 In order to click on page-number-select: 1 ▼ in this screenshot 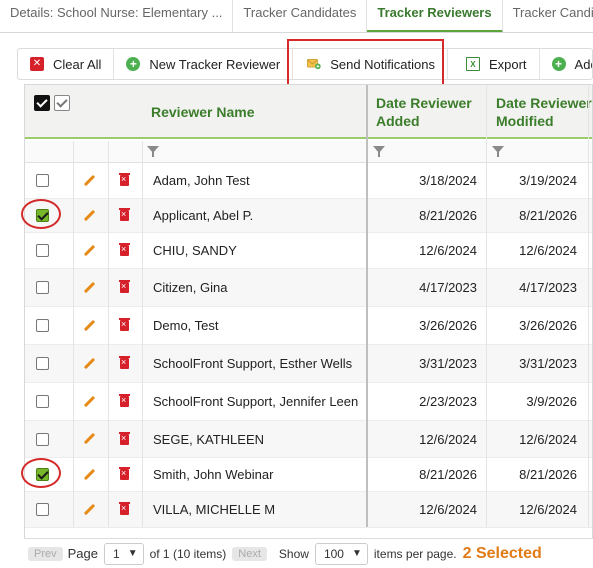, I will do `click(124, 553)`.